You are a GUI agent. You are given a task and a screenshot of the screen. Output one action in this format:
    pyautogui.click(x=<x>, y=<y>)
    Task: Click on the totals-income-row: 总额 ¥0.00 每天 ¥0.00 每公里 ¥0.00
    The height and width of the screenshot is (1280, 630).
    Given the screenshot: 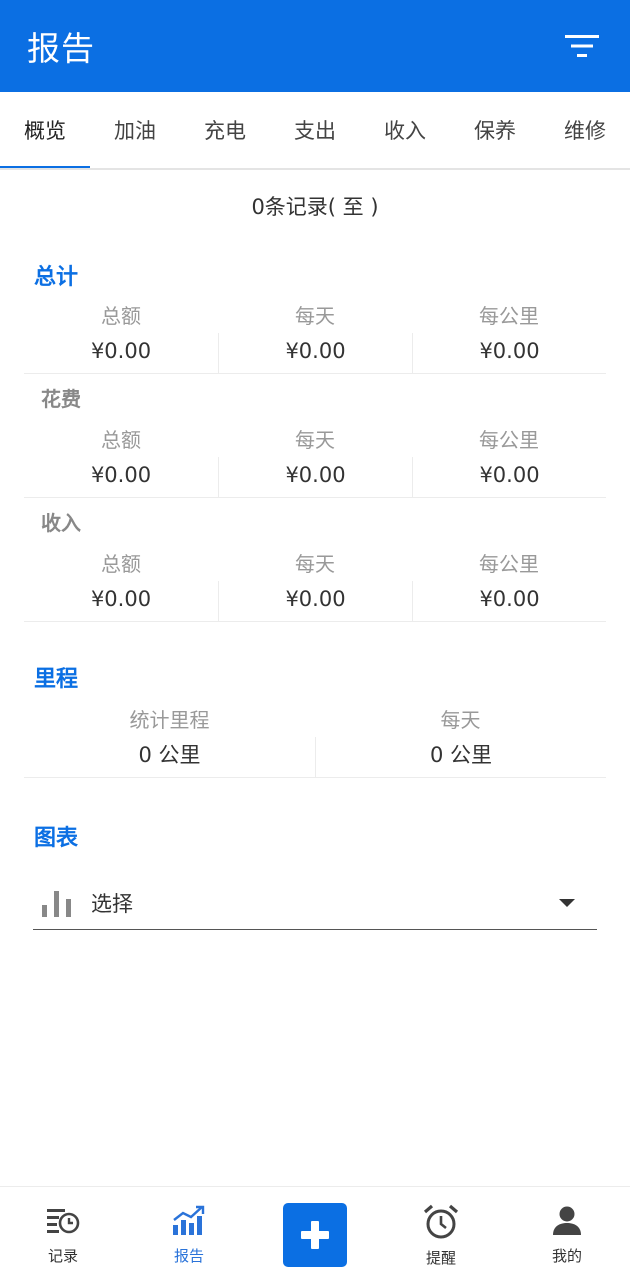 What is the action you would take?
    pyautogui.click(x=315, y=584)
    